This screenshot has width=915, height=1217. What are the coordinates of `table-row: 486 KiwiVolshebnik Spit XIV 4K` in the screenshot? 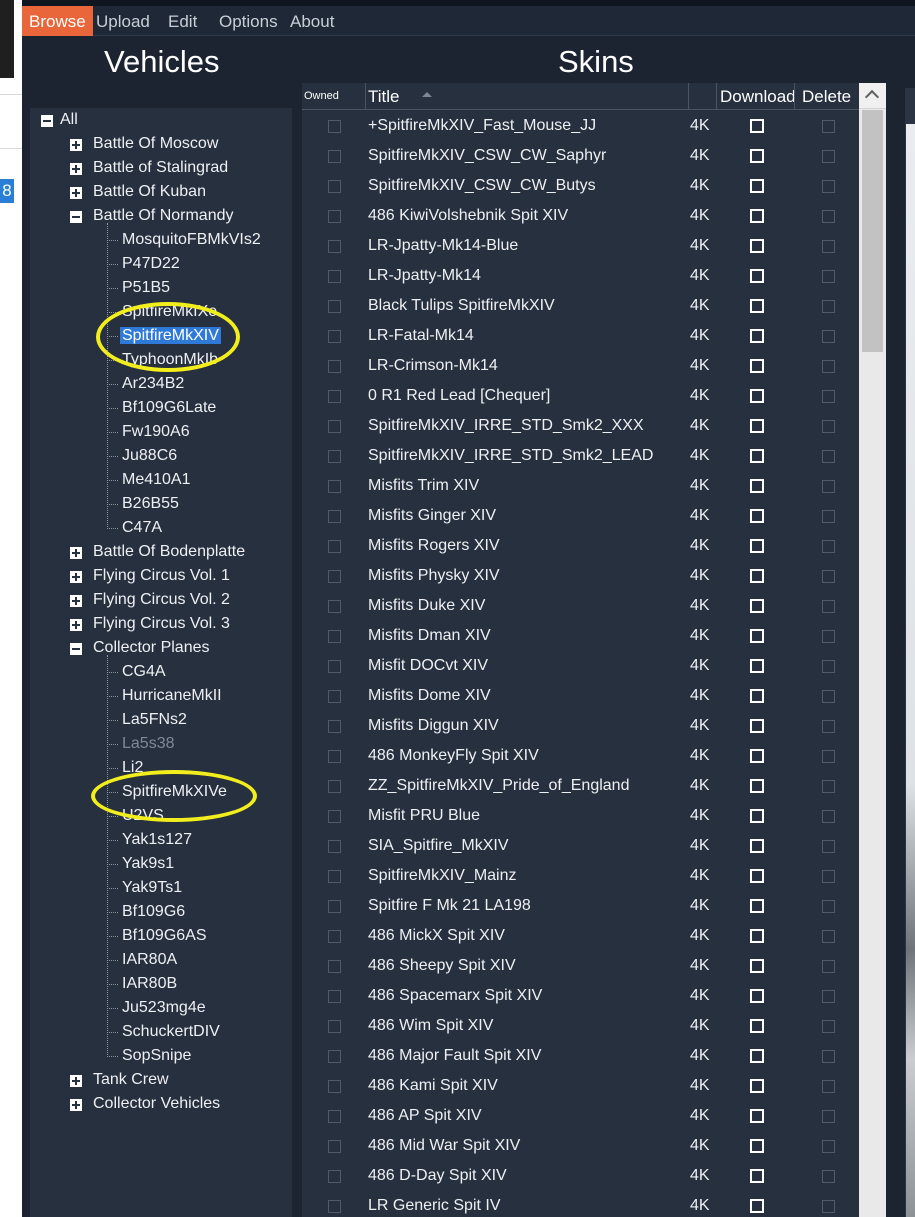 It's located at (580, 216).